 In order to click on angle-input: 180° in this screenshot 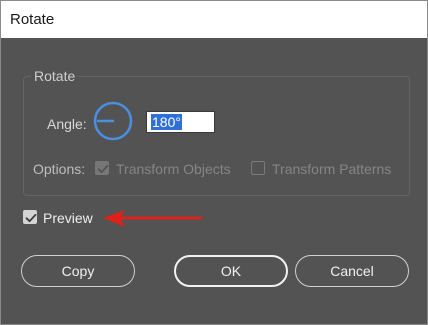, I will do `click(180, 122)`.